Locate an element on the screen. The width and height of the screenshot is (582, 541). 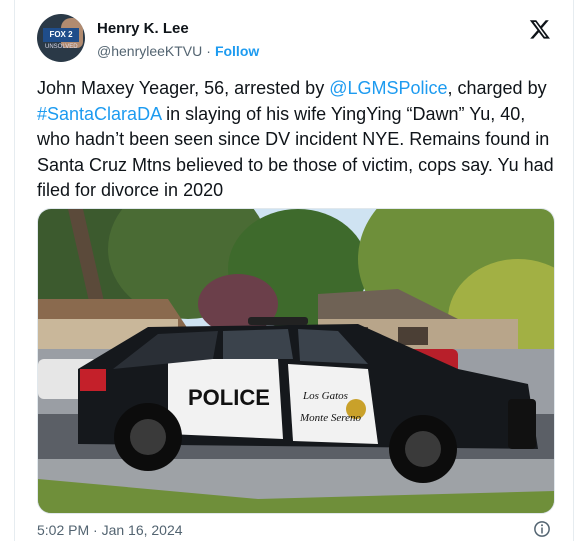
author-name: Henry K. Lee is located at coordinates (143, 28).